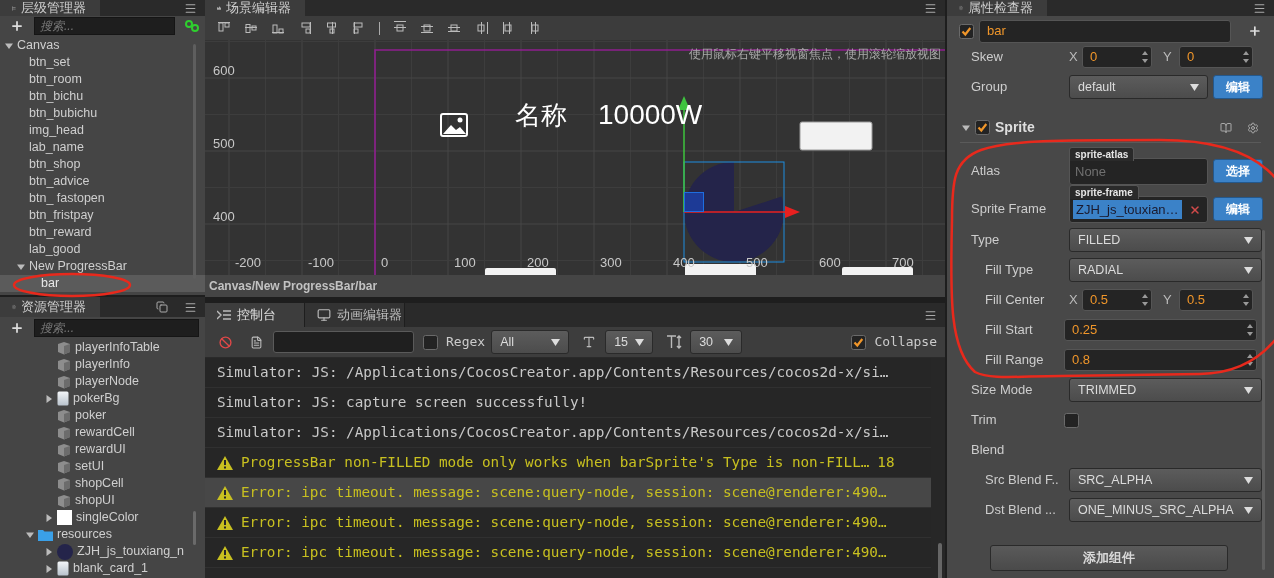  I want to click on panel-tab: 动画编辑器, so click(355, 315).